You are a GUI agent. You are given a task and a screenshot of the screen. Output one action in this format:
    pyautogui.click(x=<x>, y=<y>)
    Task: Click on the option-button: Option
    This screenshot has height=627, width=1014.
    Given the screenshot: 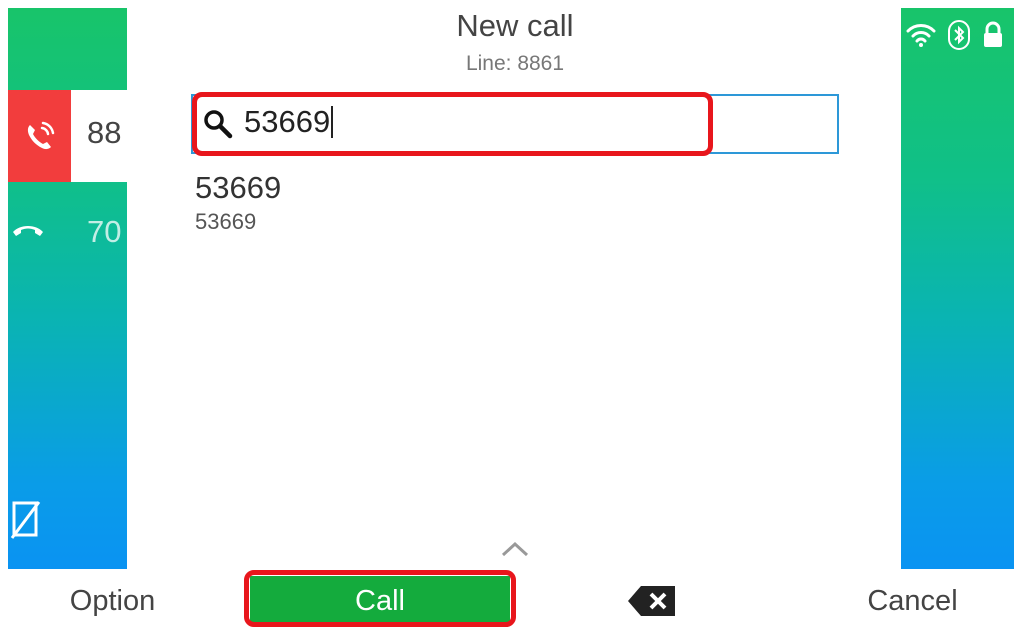 What is the action you would take?
    pyautogui.click(x=112, y=601)
    